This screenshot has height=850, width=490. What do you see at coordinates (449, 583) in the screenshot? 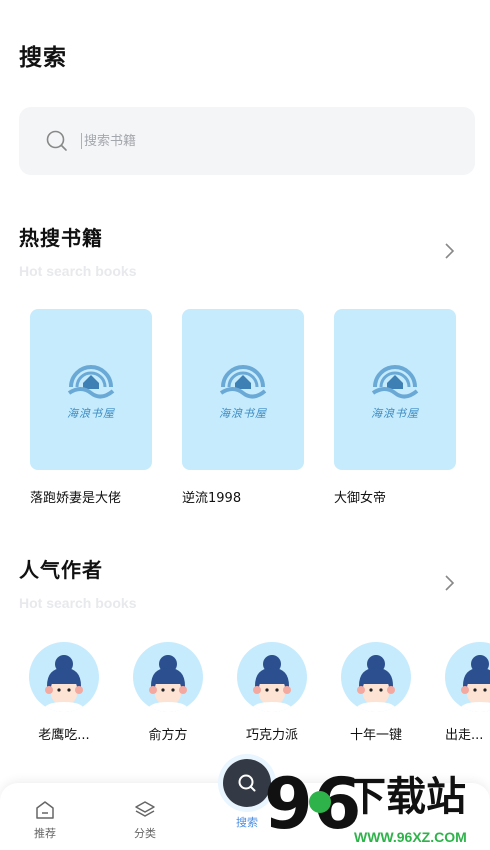
I see `popular-authors-more-chevron-icon` at bounding box center [449, 583].